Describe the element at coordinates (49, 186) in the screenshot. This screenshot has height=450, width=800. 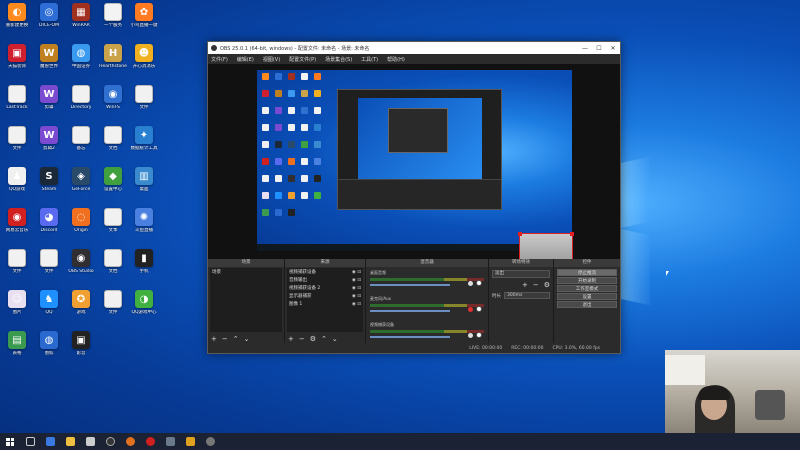
I see `desktop-icon: S Steam` at that location.